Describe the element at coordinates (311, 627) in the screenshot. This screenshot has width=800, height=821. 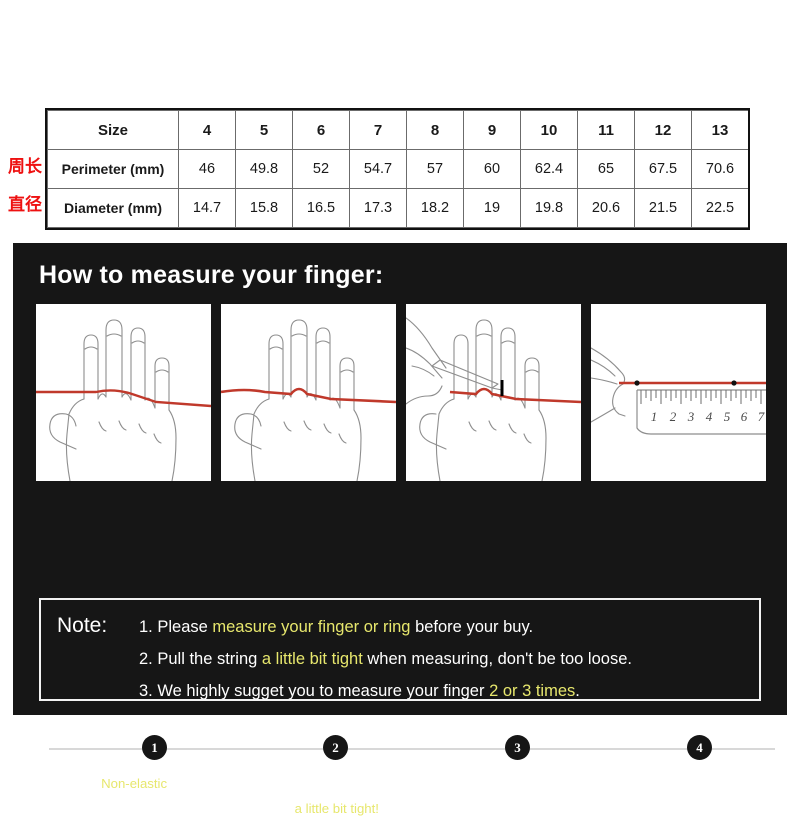
I see `note-highlight-1: measure your finger or ring` at that location.